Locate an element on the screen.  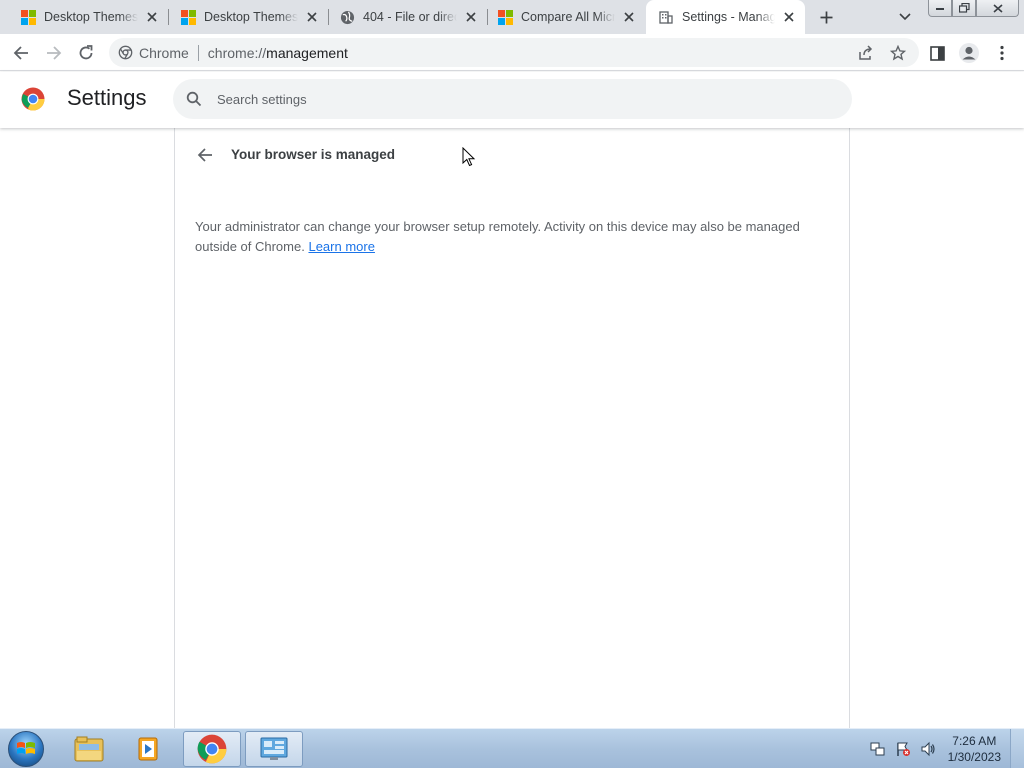
star-icon is located at coordinates (898, 53).